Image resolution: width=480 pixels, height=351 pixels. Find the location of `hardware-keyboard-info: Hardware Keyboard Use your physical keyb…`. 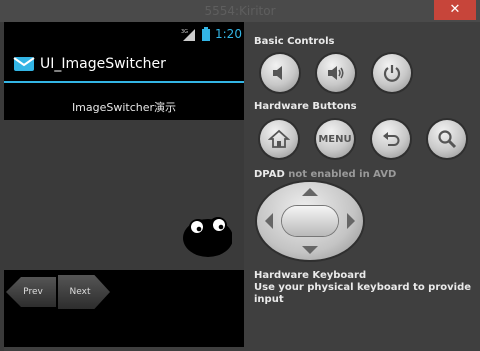

hardware-keyboard-info: Hardware Keyboard Use your physical keyb… is located at coordinates (367, 288).